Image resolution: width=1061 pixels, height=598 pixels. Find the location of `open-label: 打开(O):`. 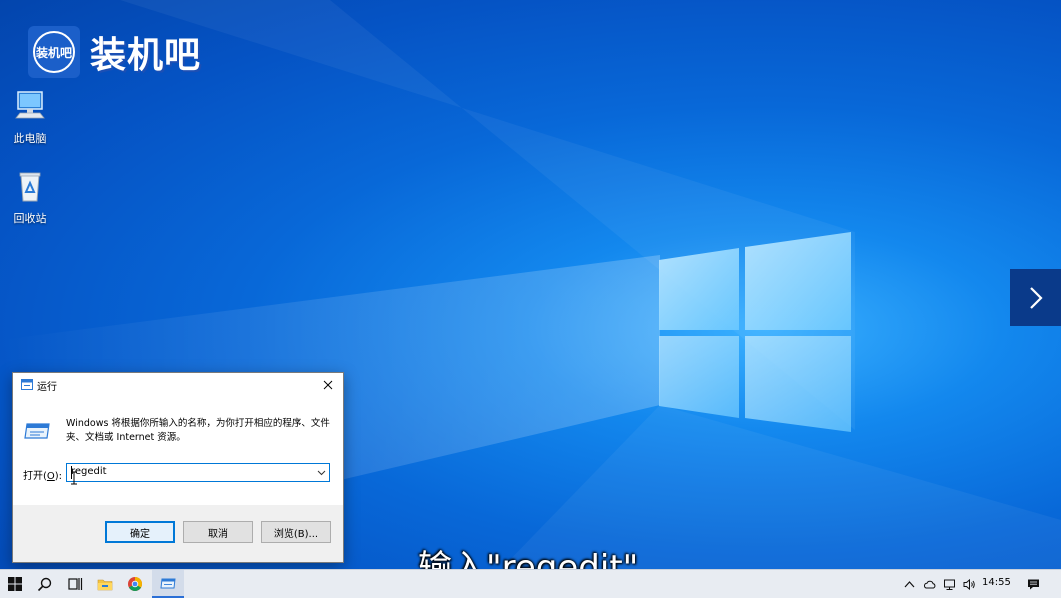

open-label: 打开(O): is located at coordinates (42, 474).